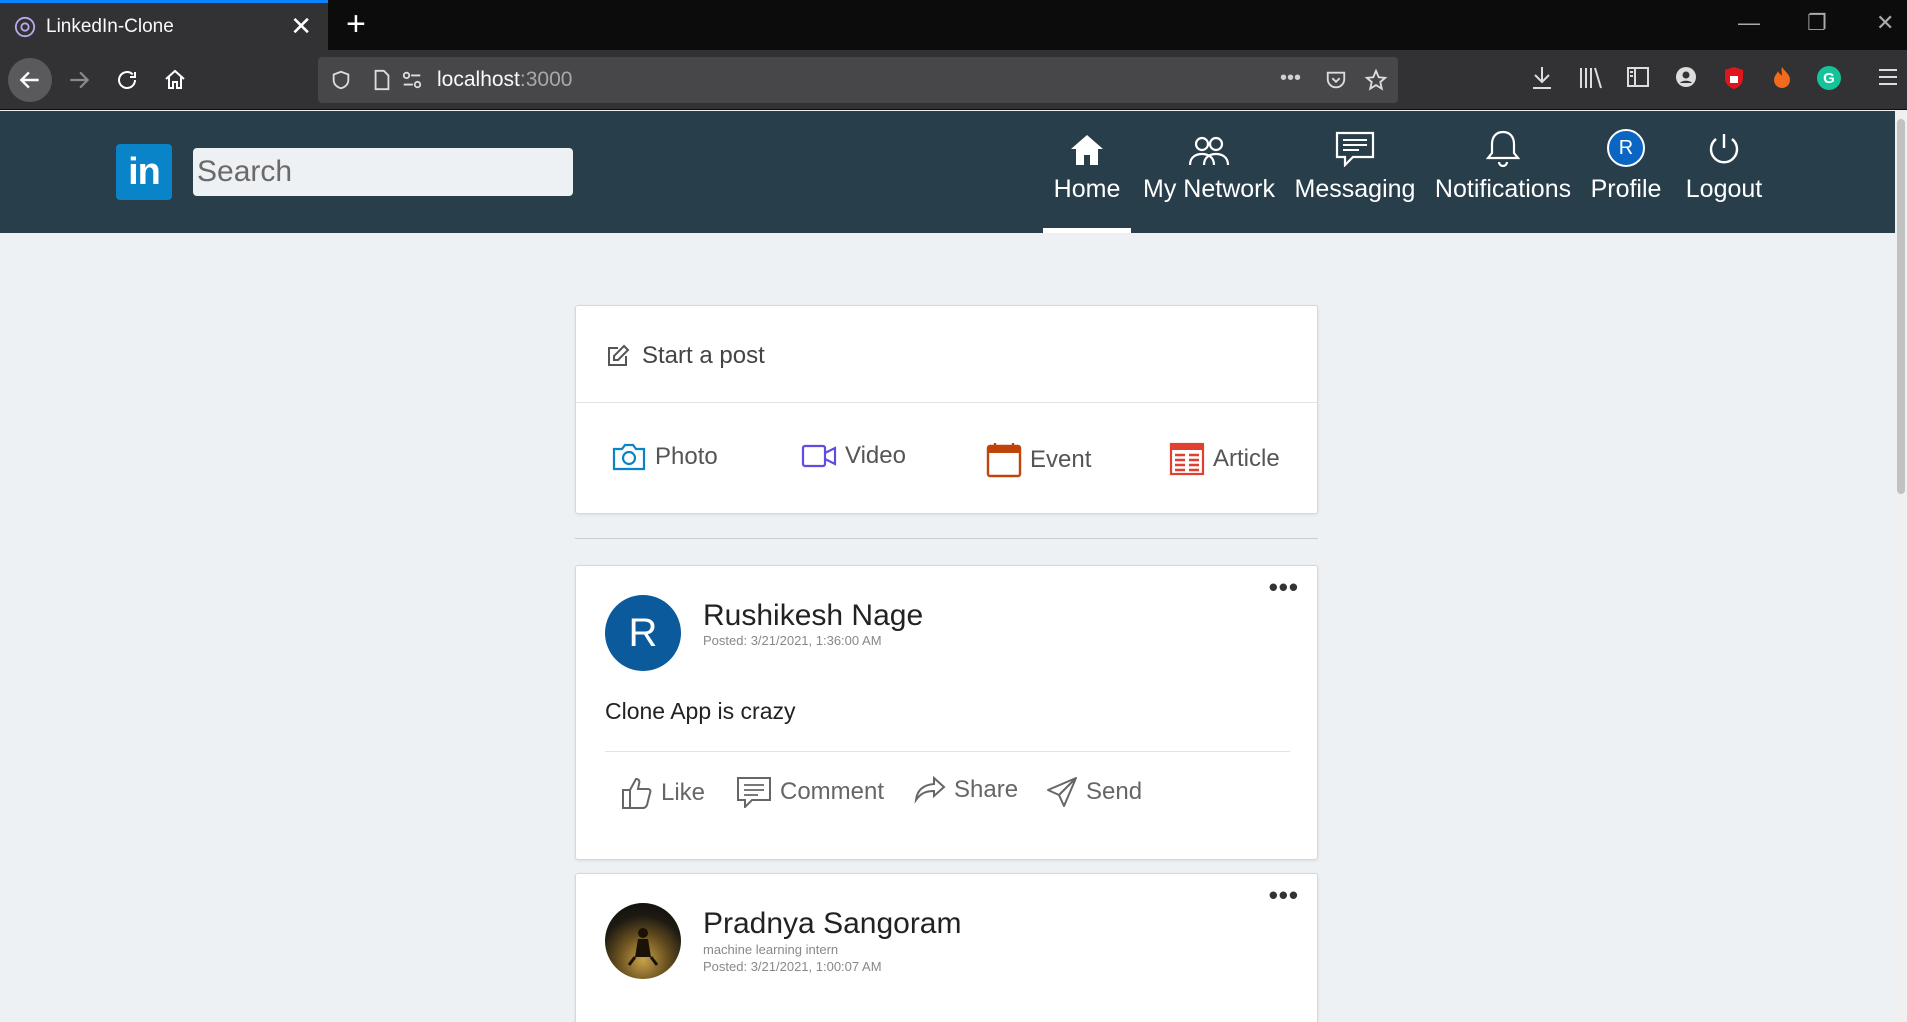  What do you see at coordinates (110, 26) in the screenshot?
I see `tab-title: LinkedIn-Clone` at bounding box center [110, 26].